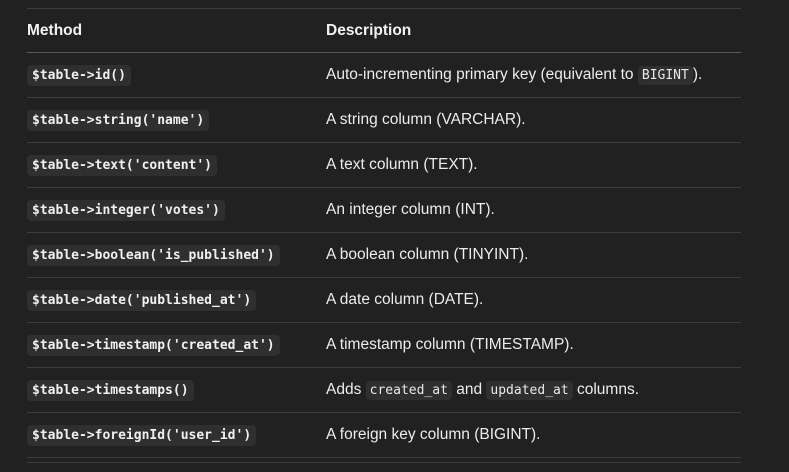 The height and width of the screenshot is (472, 789). I want to click on description-cell: Adds created_at and updated_at columns., so click(533, 390).